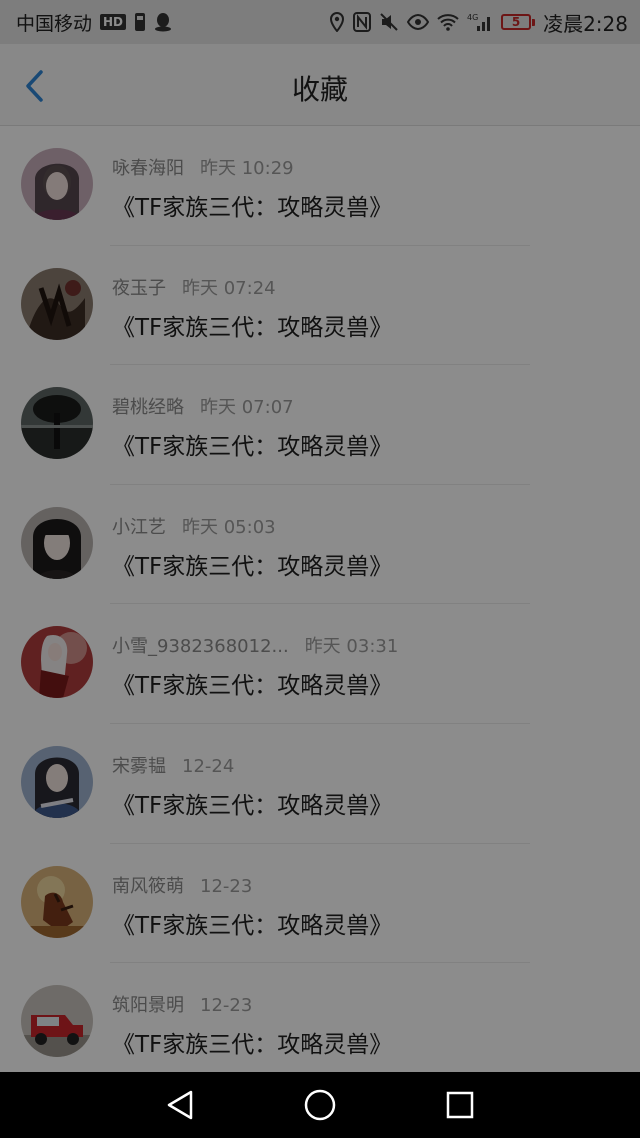  What do you see at coordinates (362, 22) in the screenshot?
I see `nfc-icon` at bounding box center [362, 22].